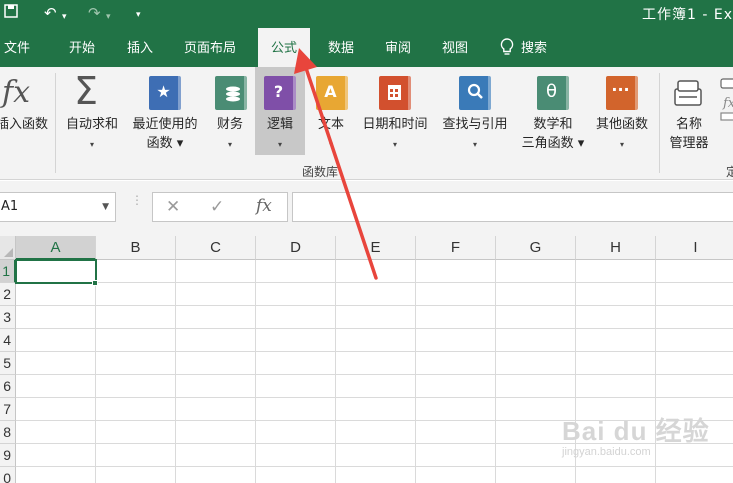  What do you see at coordinates (512, 207) in the screenshot?
I see `formula-input` at bounding box center [512, 207].